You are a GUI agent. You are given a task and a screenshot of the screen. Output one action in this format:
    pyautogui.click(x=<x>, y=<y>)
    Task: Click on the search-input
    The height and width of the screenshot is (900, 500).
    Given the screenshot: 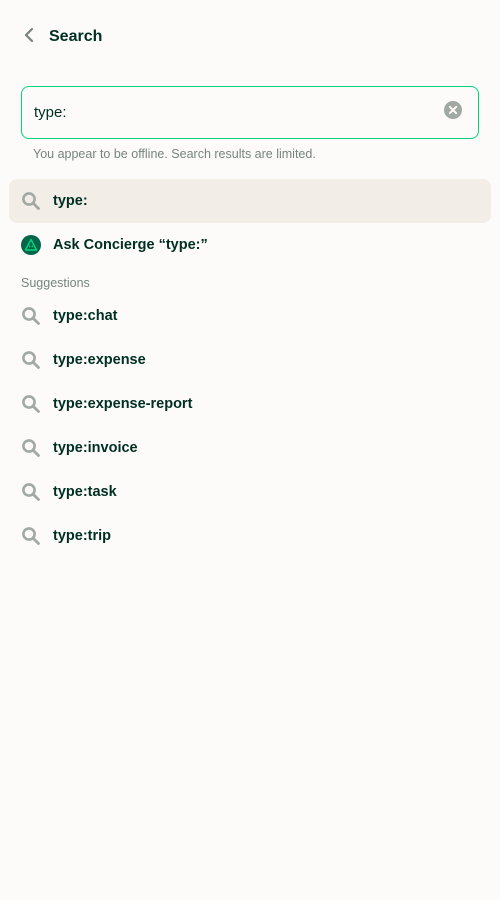 What is the action you would take?
    pyautogui.click(x=239, y=112)
    